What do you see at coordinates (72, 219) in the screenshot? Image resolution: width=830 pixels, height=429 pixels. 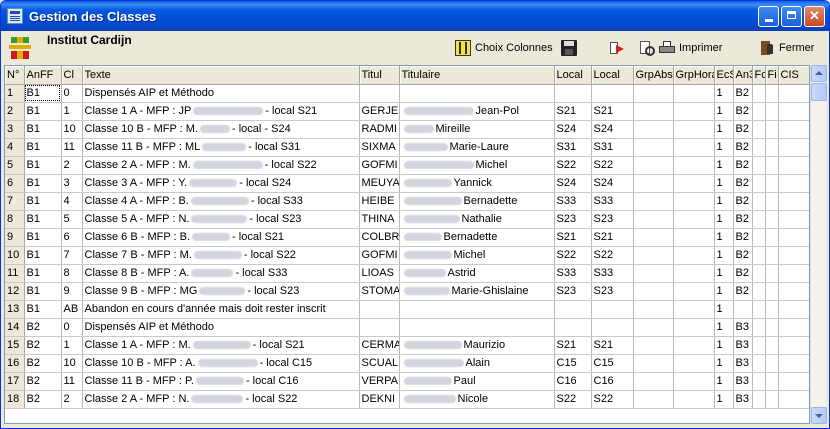 I see `cell-cl: 5` at bounding box center [72, 219].